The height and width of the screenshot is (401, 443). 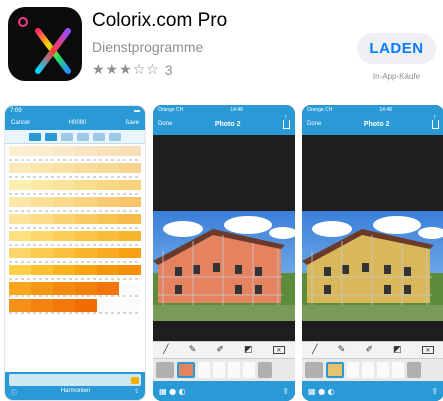 What do you see at coordinates (126, 70) in the screenshot?
I see `rating-stars-icon: ★★★☆☆` at bounding box center [126, 70].